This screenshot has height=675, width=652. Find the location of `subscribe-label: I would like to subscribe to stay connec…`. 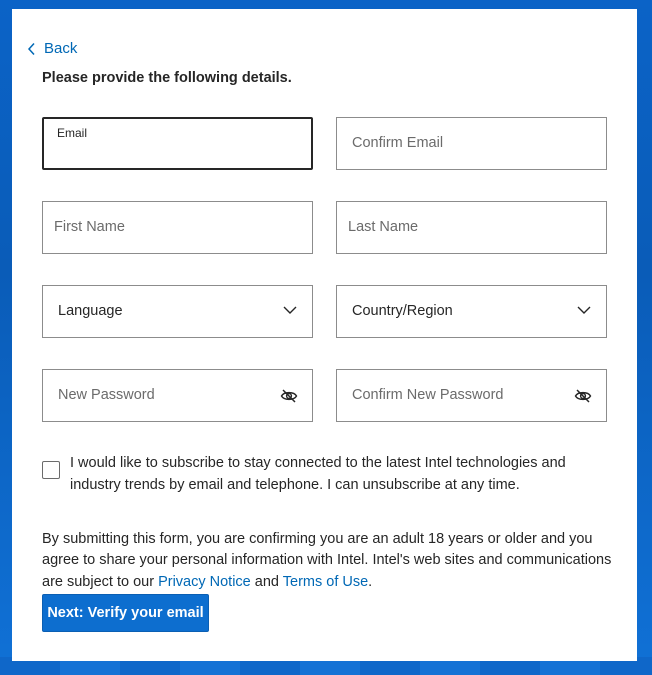

subscribe-label: I would like to subscribe to stay connec… is located at coordinates (318, 474).